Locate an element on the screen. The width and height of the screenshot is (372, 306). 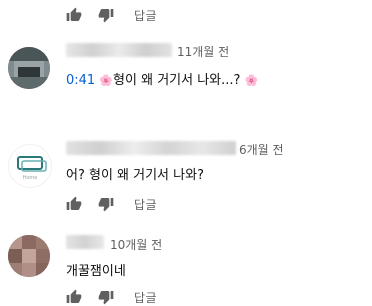
comment-text: 어? 형이 왜 거기서 나와? is located at coordinates (135, 175).